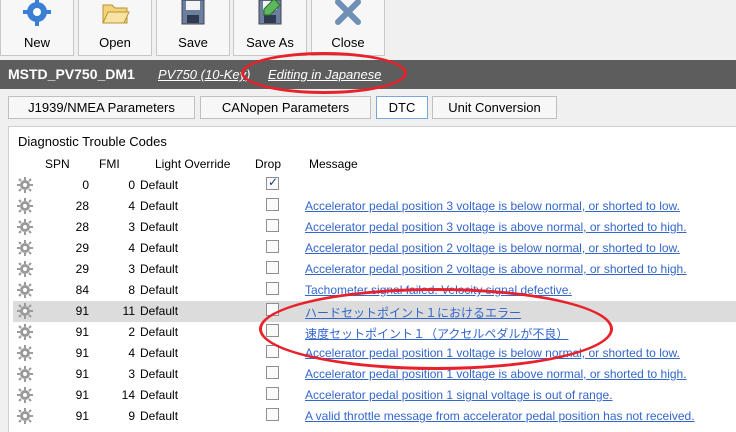 Image resolution: width=736 pixels, height=432 pixels. Describe the element at coordinates (333, 164) in the screenshot. I see `column-header-message: Message` at that location.